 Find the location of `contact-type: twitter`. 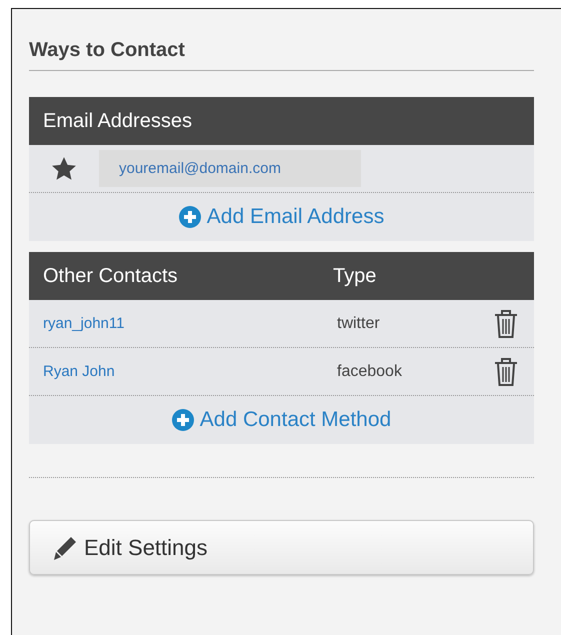

contact-type: twitter is located at coordinates (359, 323).